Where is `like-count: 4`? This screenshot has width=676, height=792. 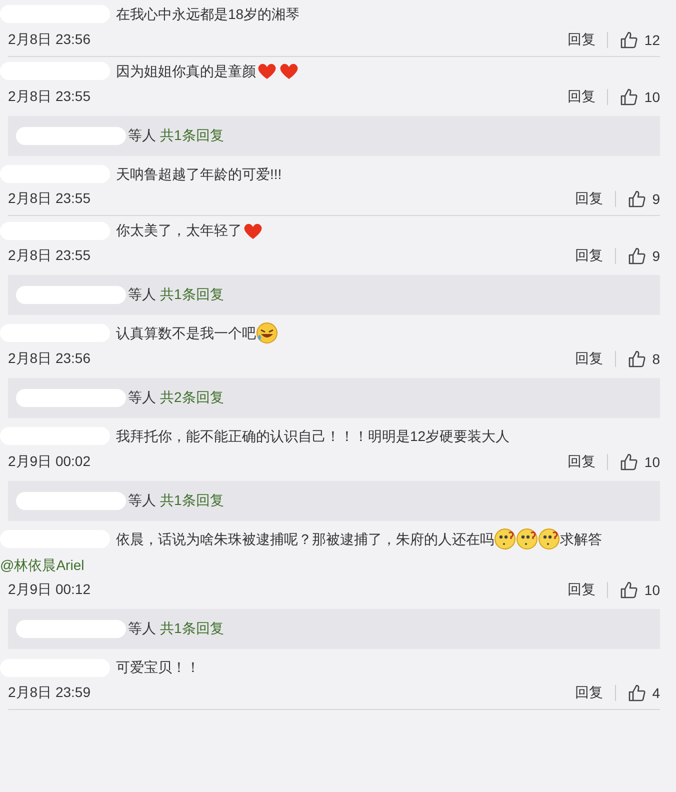
like-count: 4 is located at coordinates (656, 693).